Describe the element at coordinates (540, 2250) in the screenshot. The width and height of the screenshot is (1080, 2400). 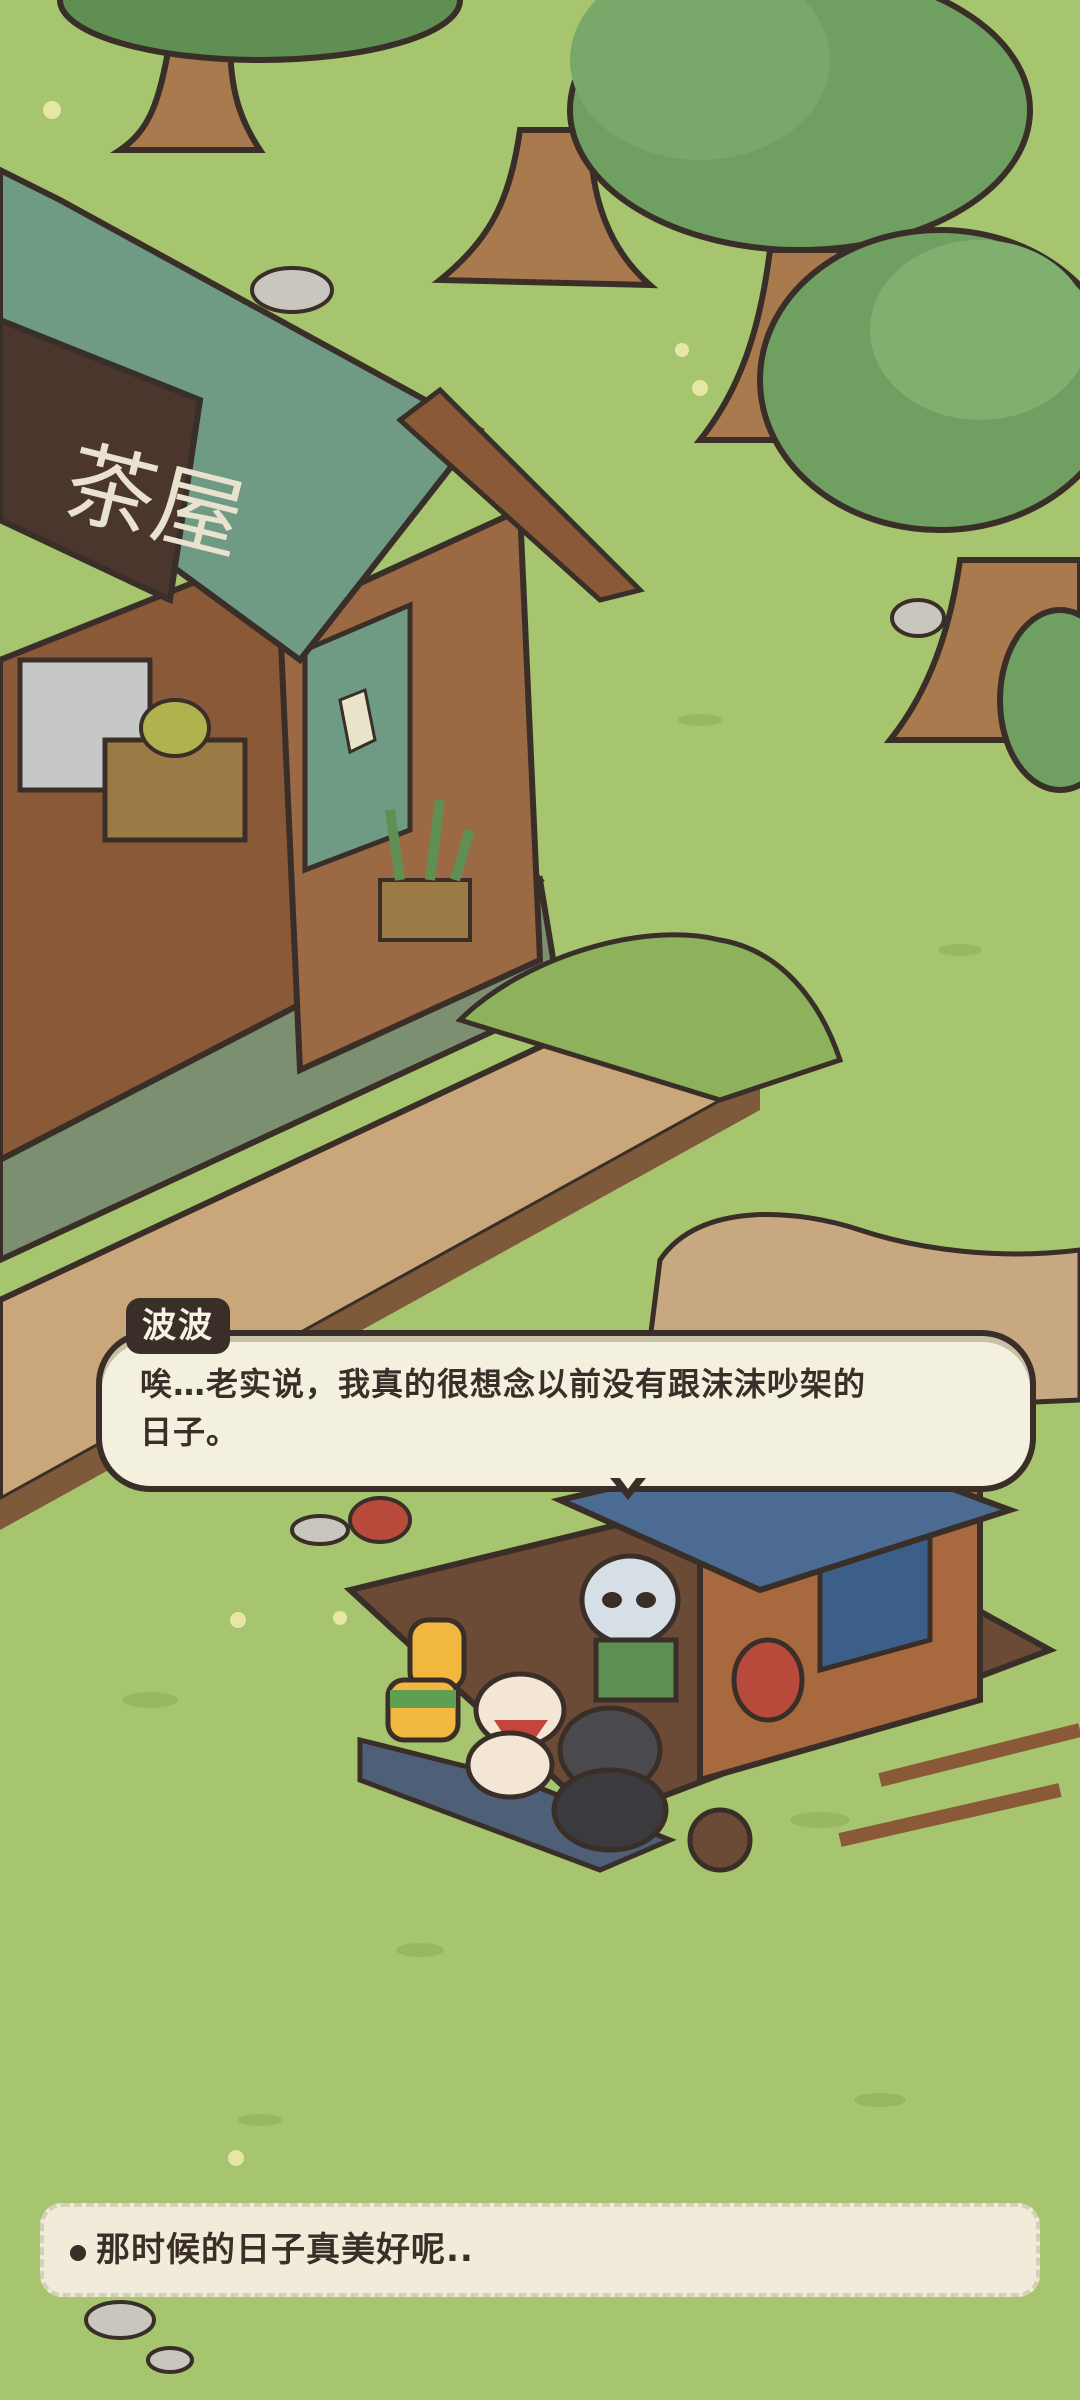
I see `dialogue-choice-option: 那时候的日子真美好呢..` at that location.